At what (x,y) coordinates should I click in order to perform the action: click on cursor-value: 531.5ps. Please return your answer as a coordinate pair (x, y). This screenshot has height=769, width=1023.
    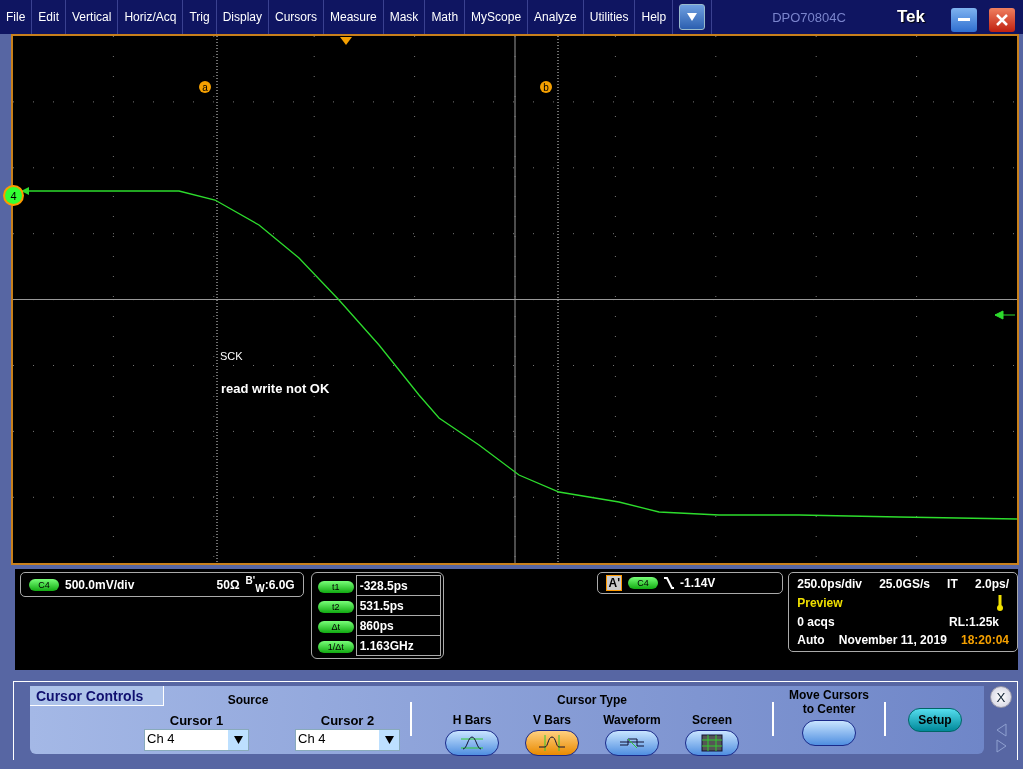
    Looking at the image, I should click on (398, 605).